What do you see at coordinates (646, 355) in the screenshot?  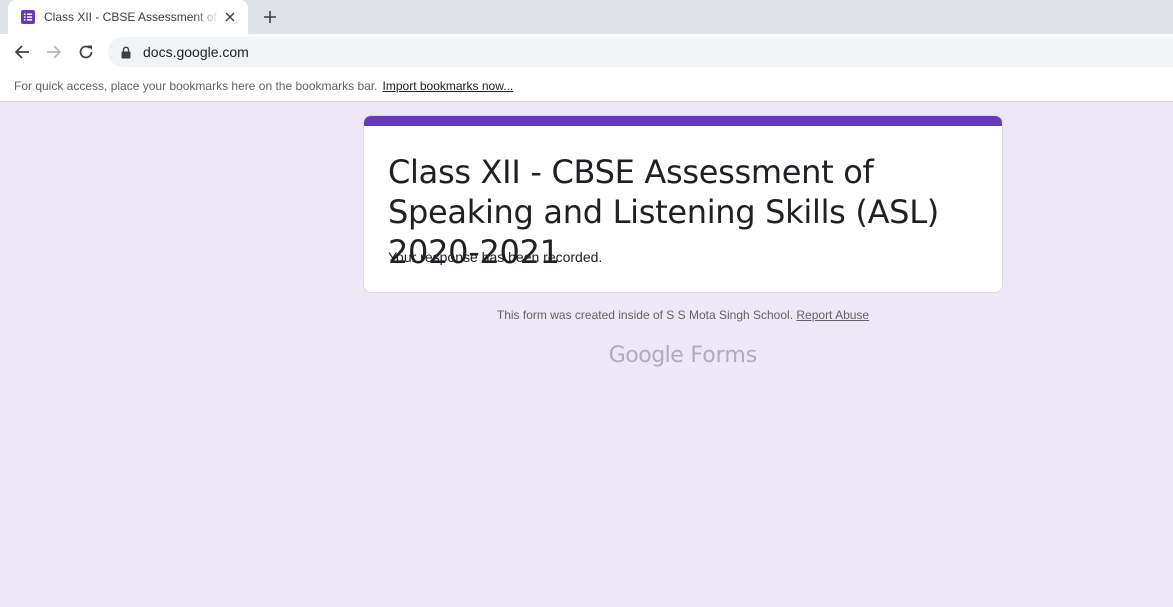 I see `brand-google: Google` at bounding box center [646, 355].